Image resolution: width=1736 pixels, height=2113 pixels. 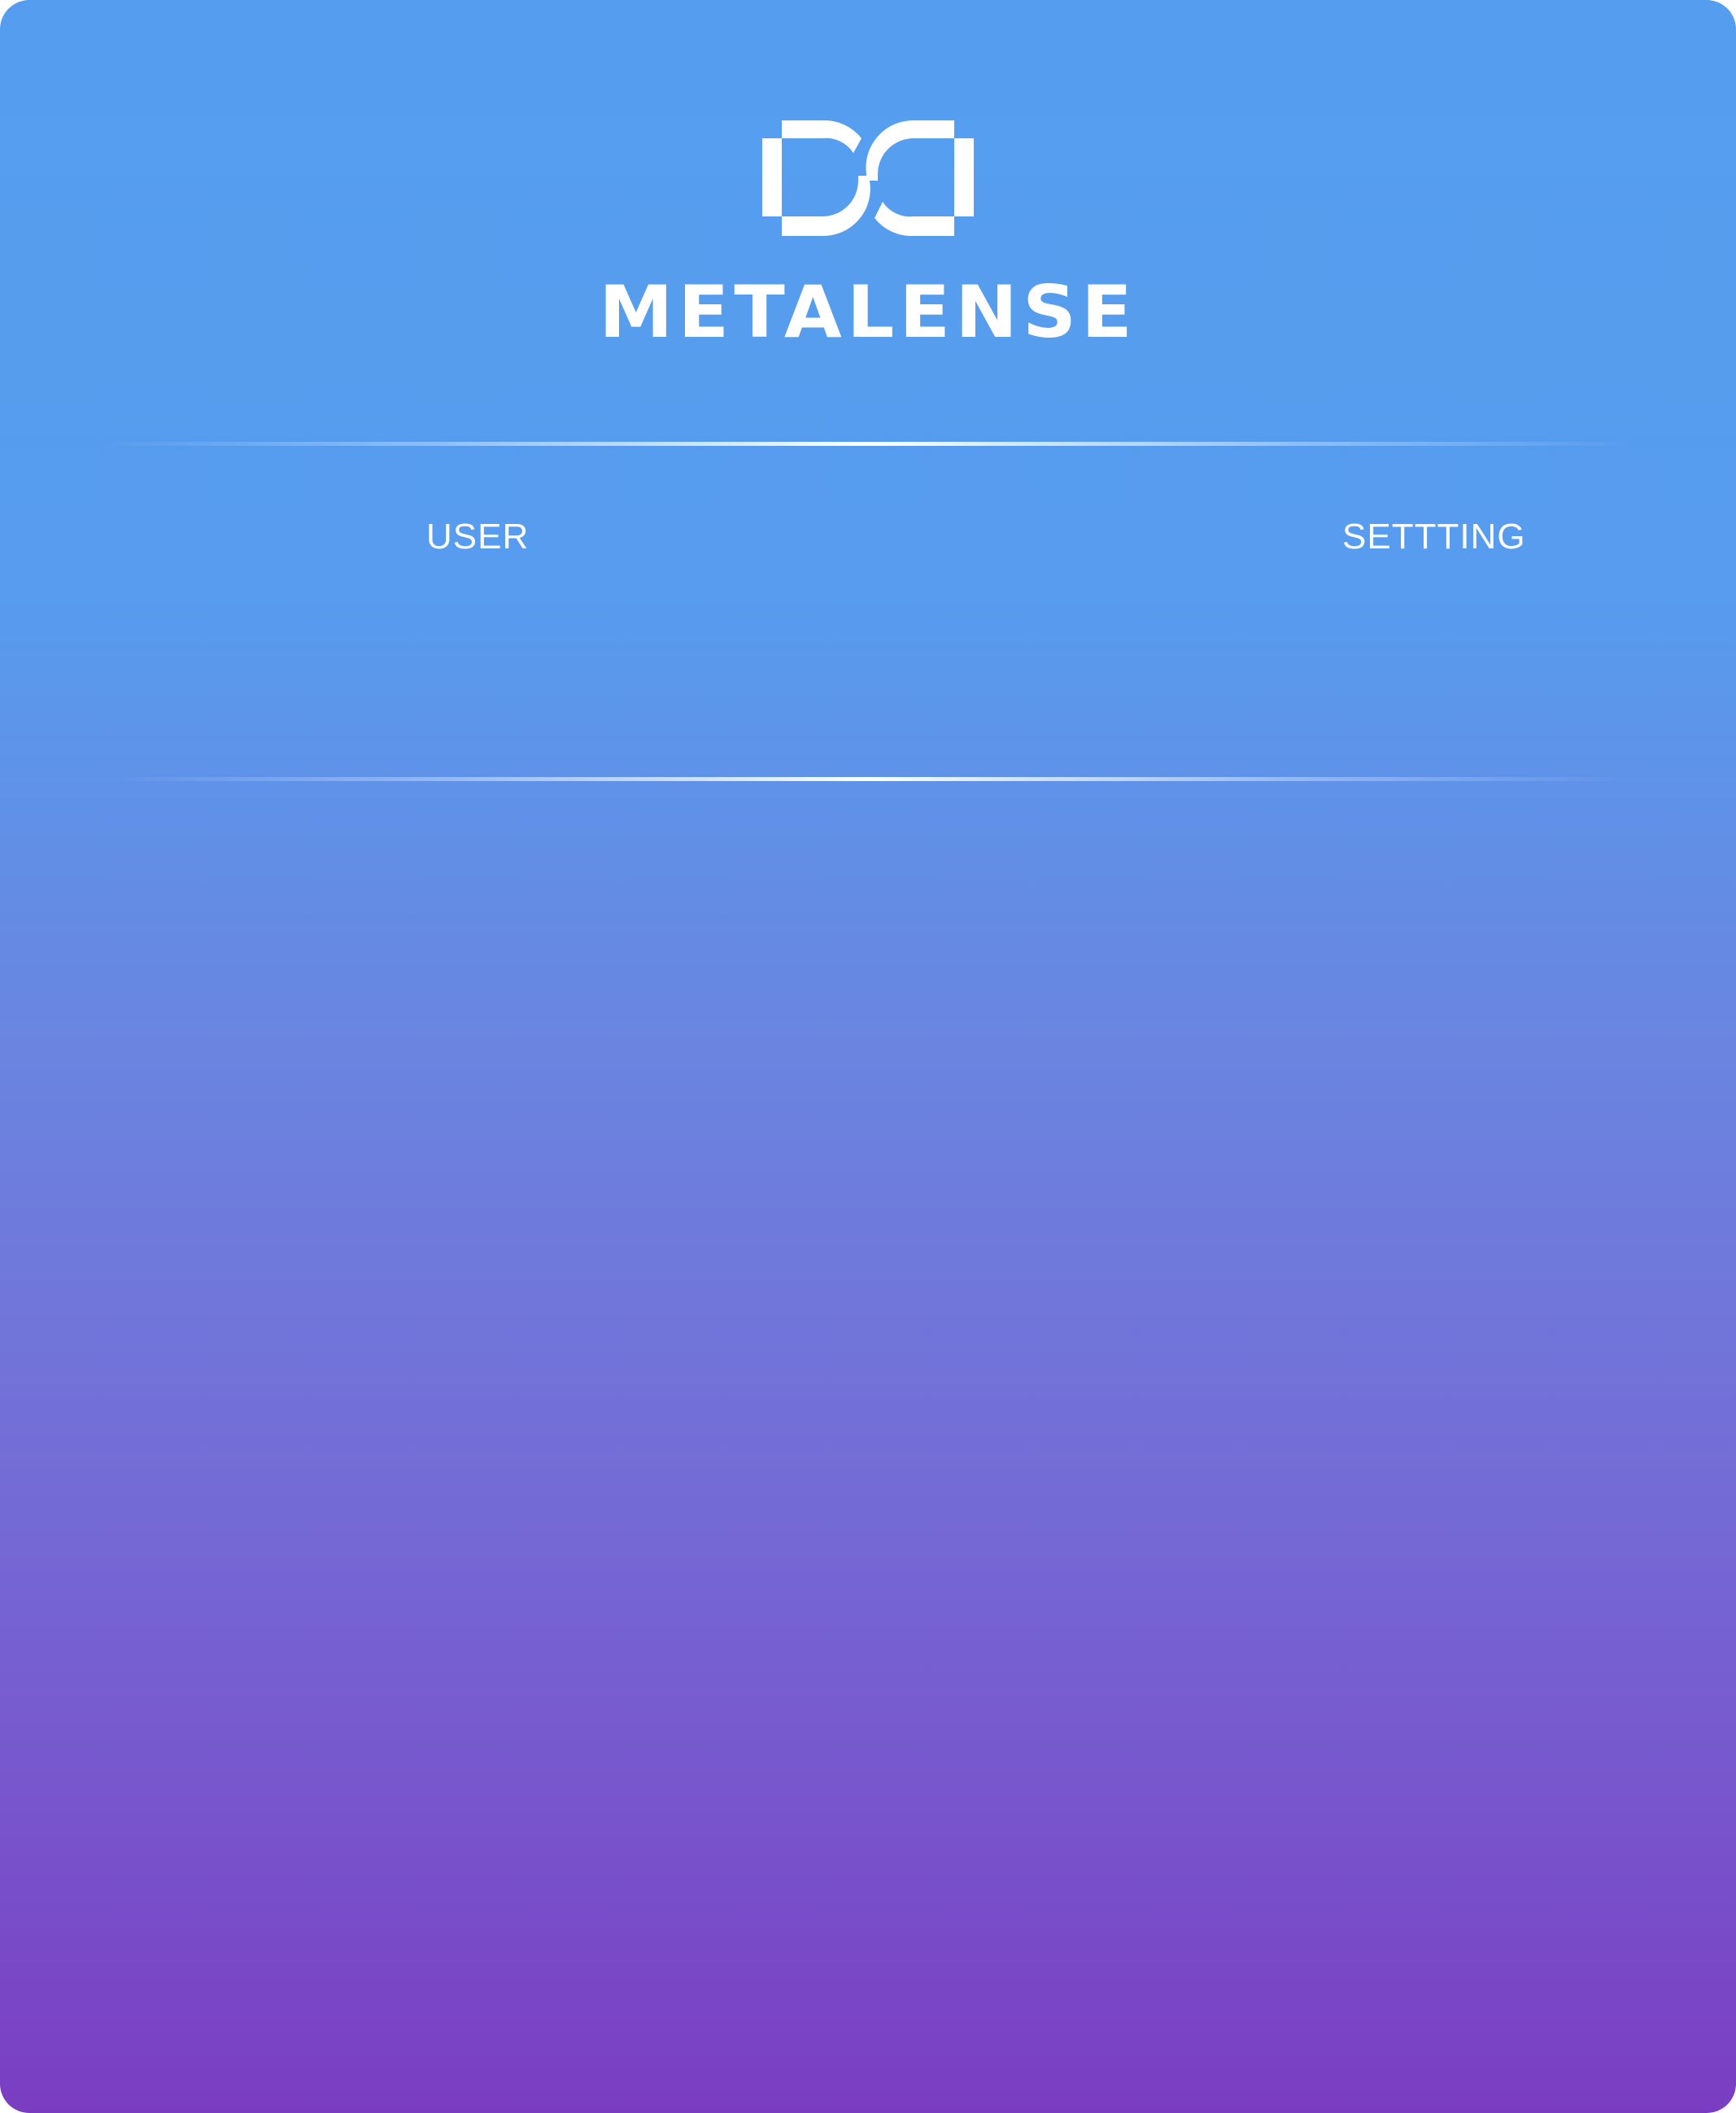 What do you see at coordinates (868, 178) in the screenshot?
I see `metalense-logo-icon` at bounding box center [868, 178].